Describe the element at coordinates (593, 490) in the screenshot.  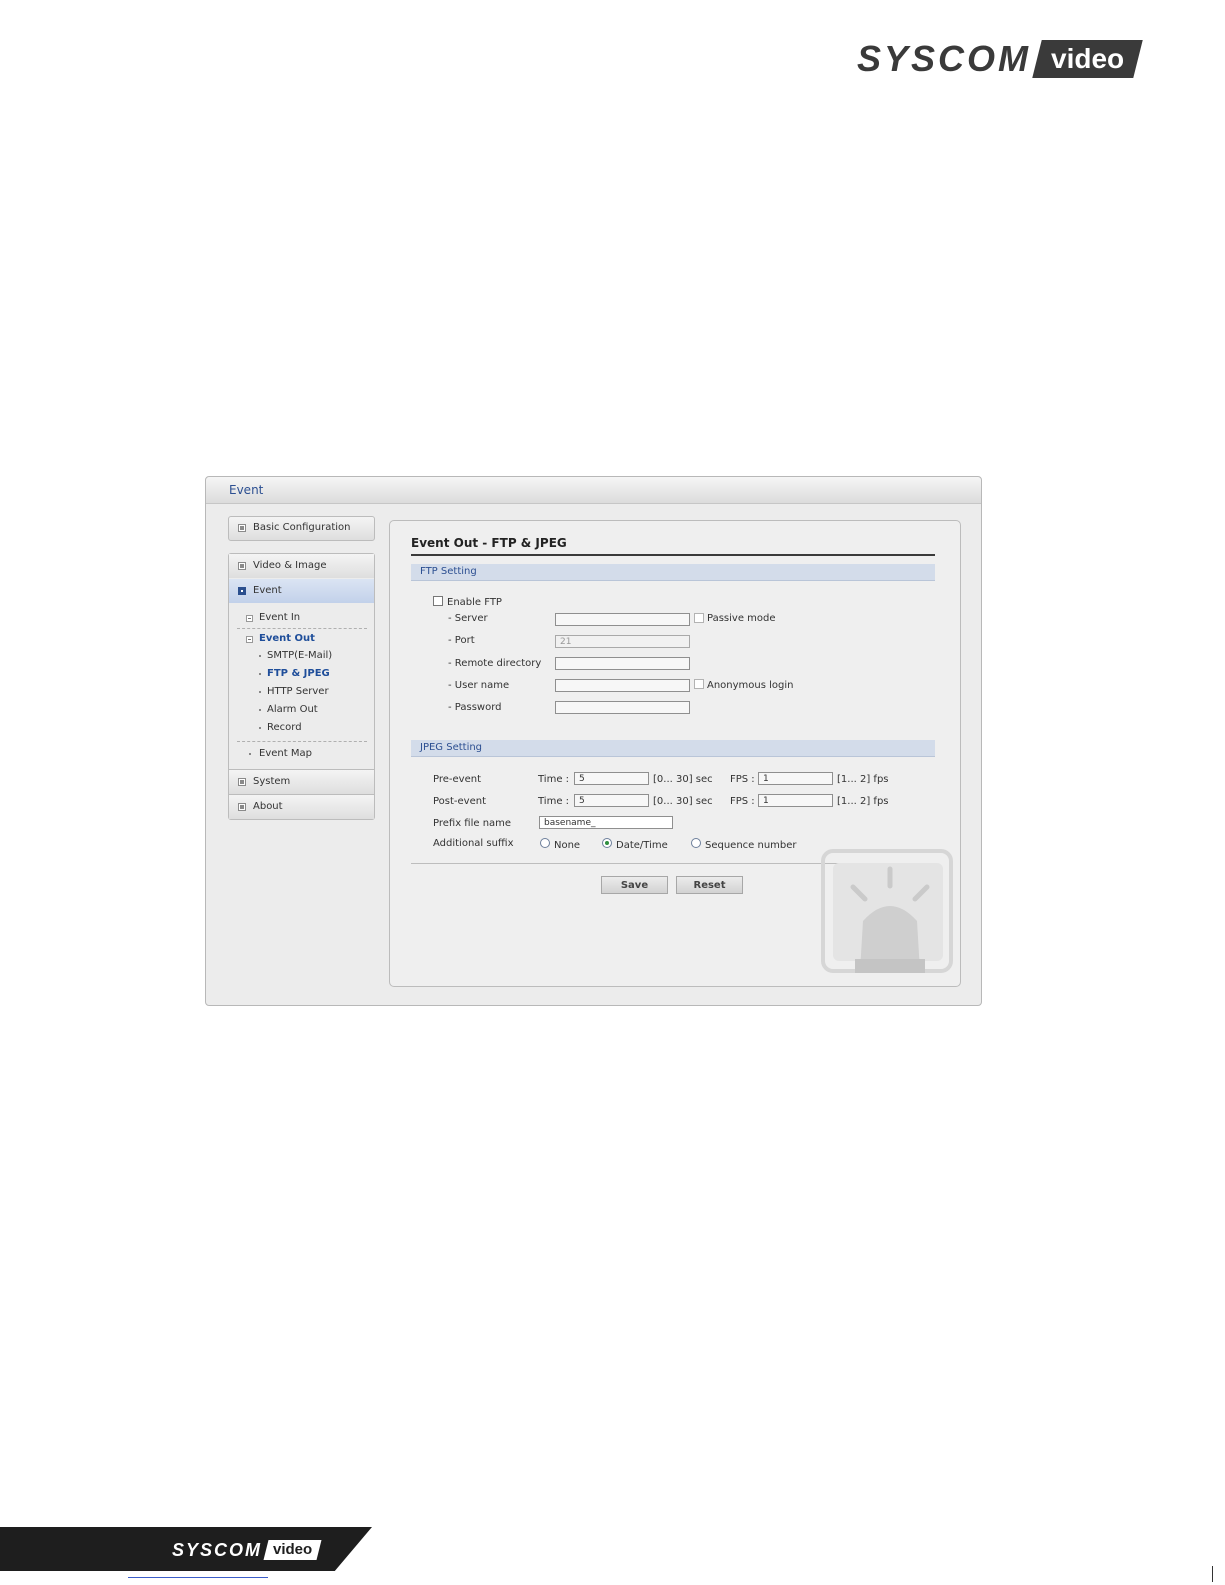
I see `window-header: Event` at that location.